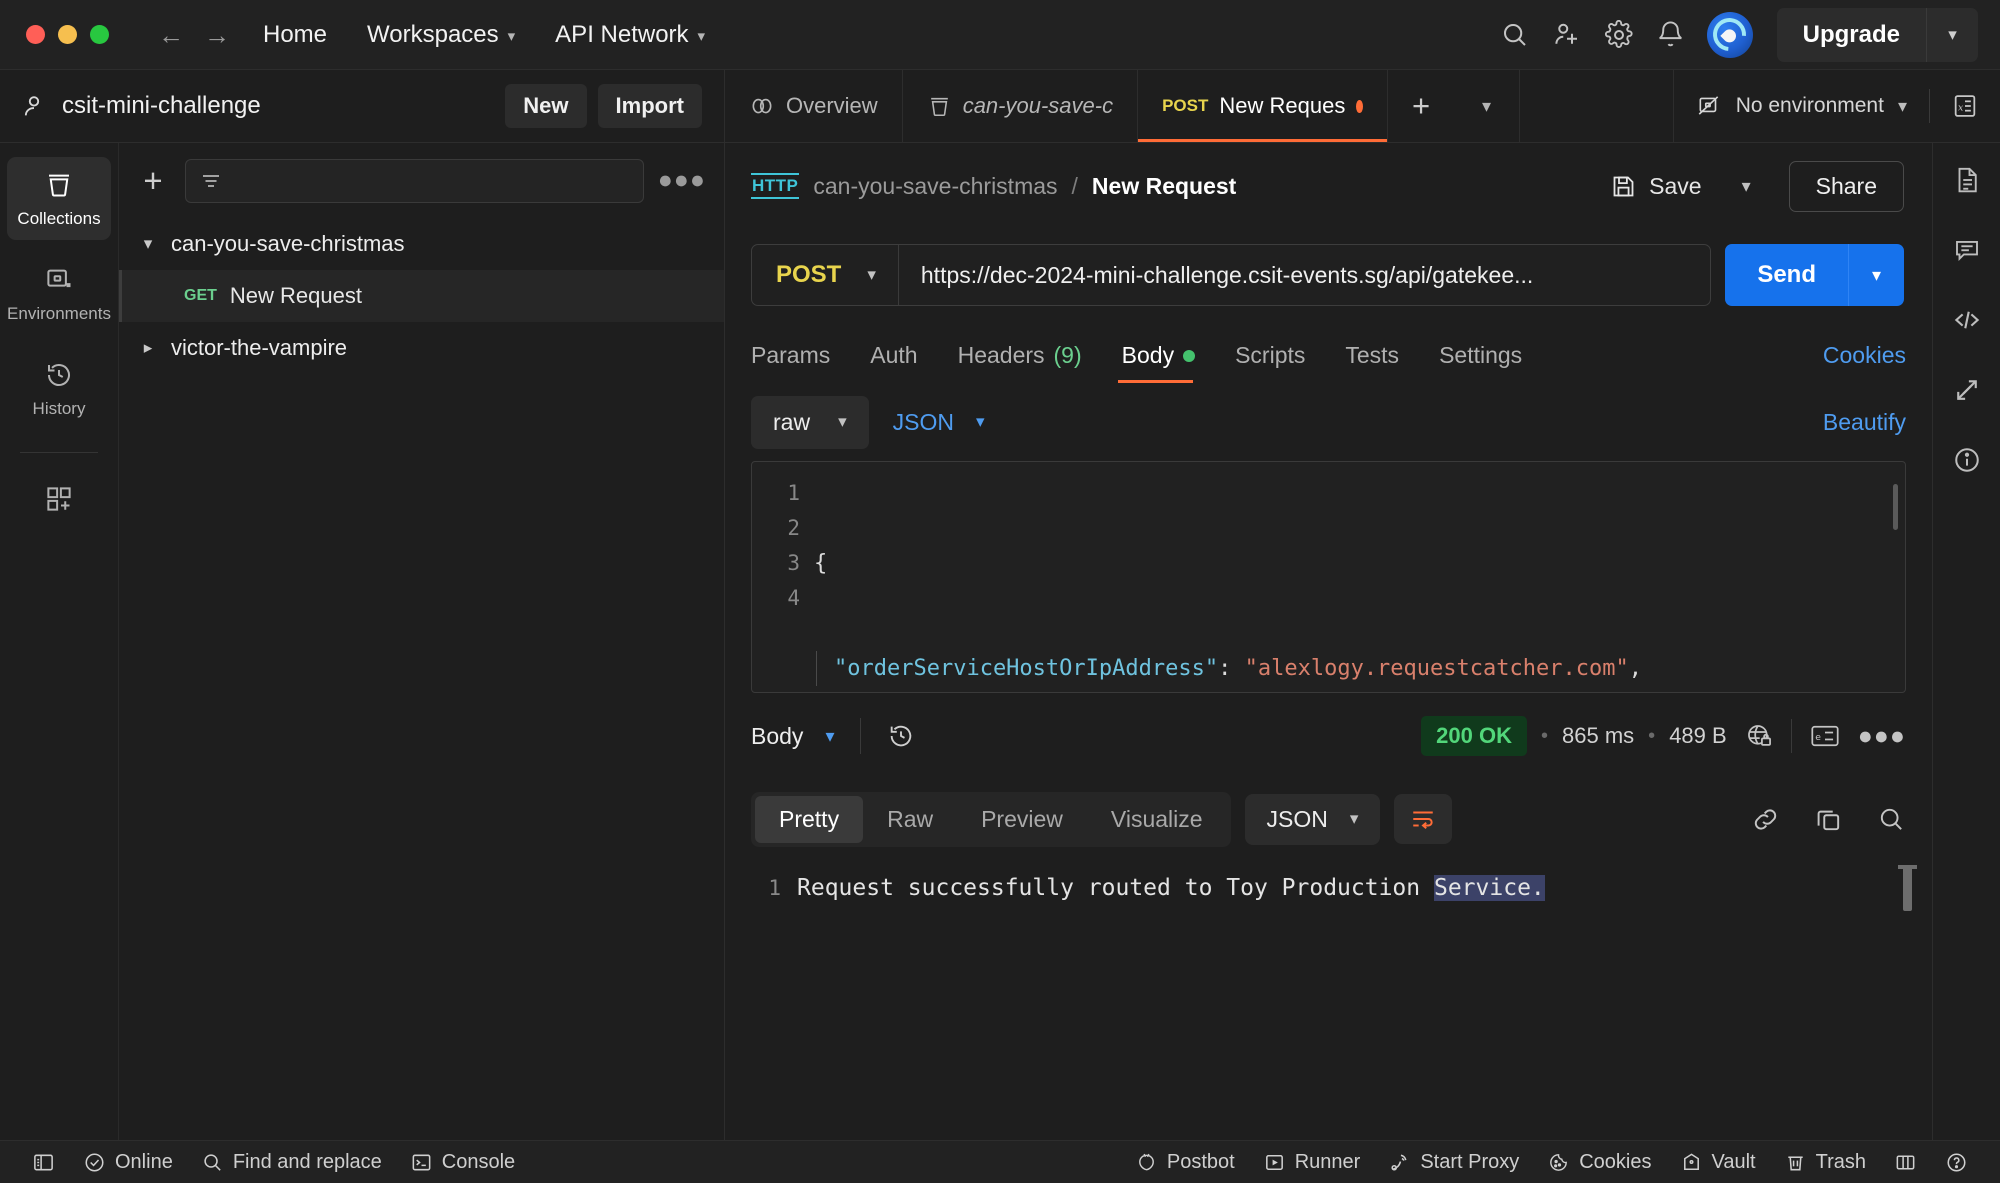  Describe the element at coordinates (59, 293) in the screenshot. I see `sidebar-item-environments: Environments` at that location.